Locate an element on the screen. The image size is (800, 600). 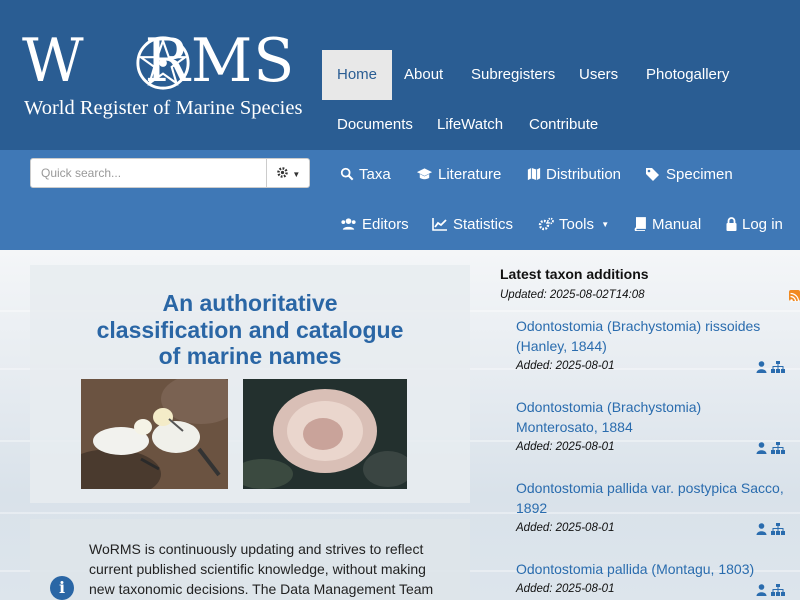
nav-contribute: Contribute is located at coordinates (563, 125).